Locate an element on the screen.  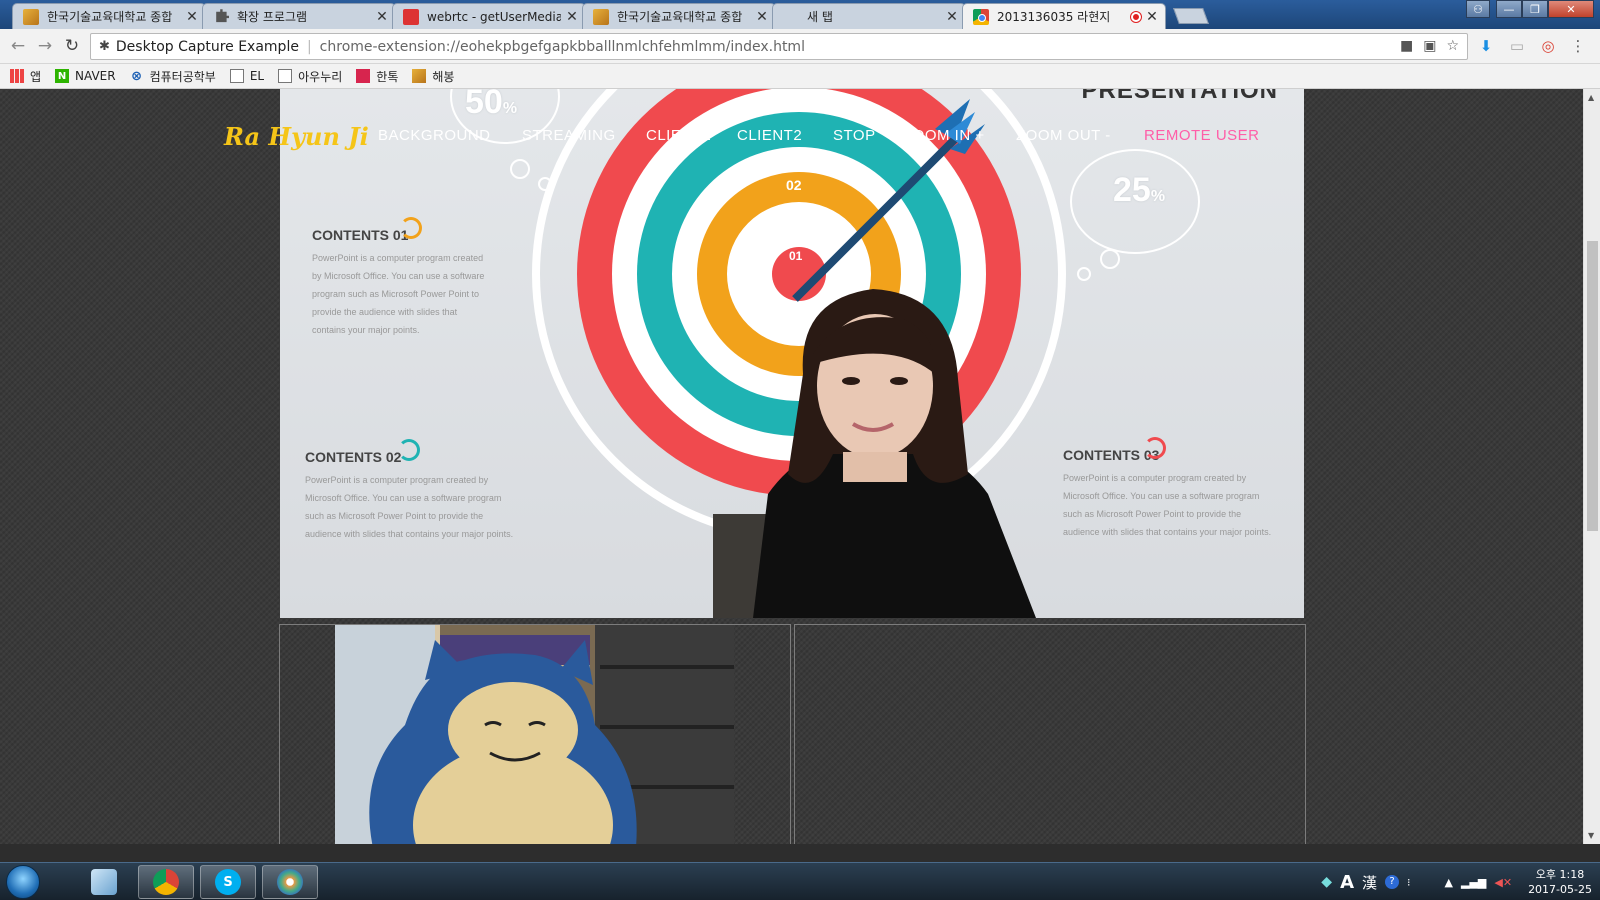
ime-status-icon: ◆ is located at coordinates (1326, 882).